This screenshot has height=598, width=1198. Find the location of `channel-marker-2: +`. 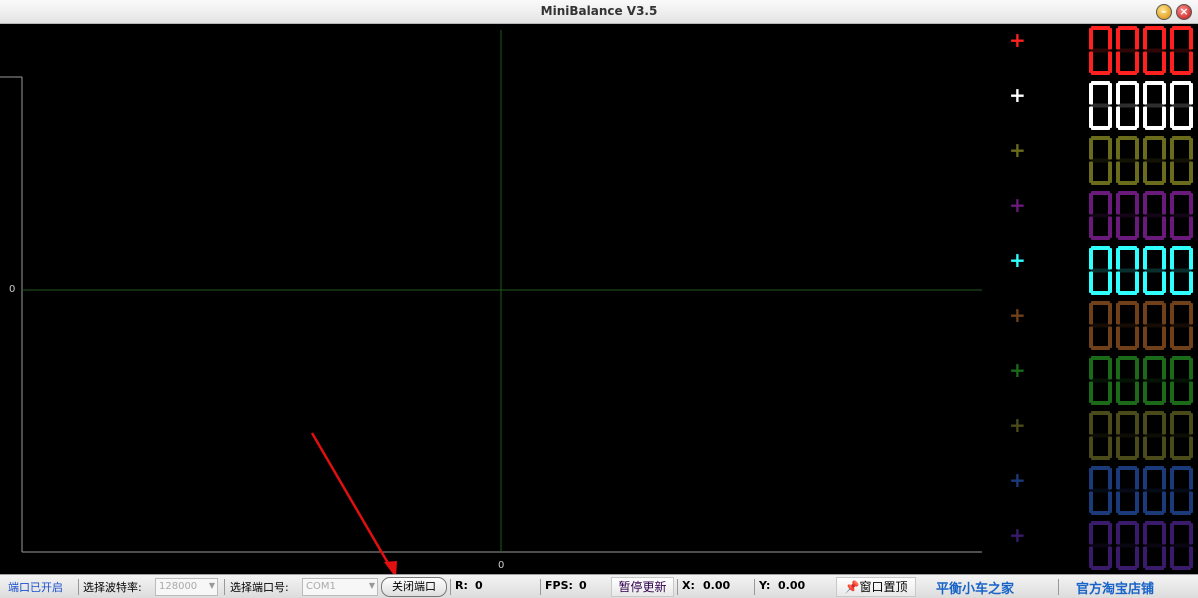

channel-marker-2: + is located at coordinates (1017, 95).